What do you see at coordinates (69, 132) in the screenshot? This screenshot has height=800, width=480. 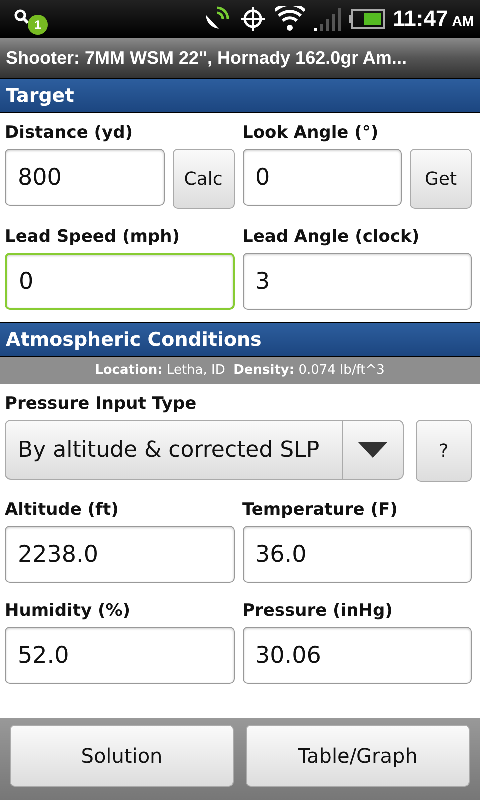 I see `field-label: Distance (yd)` at bounding box center [69, 132].